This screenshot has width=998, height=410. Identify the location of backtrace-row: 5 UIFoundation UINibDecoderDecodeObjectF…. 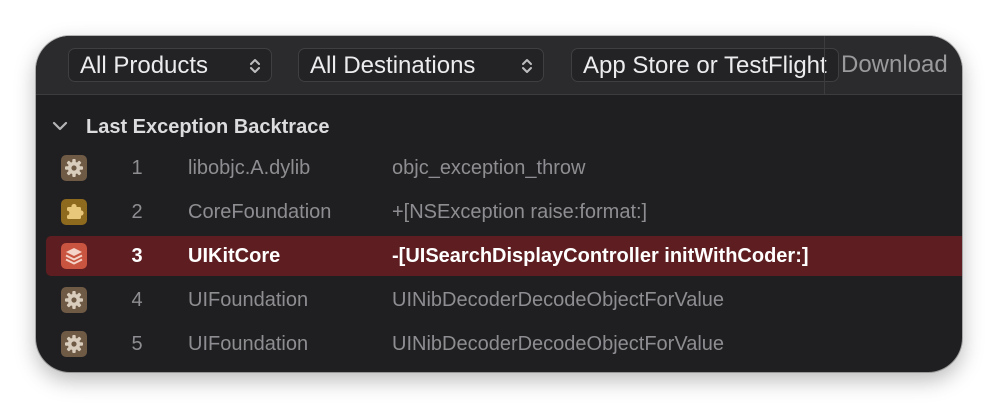
(504, 344).